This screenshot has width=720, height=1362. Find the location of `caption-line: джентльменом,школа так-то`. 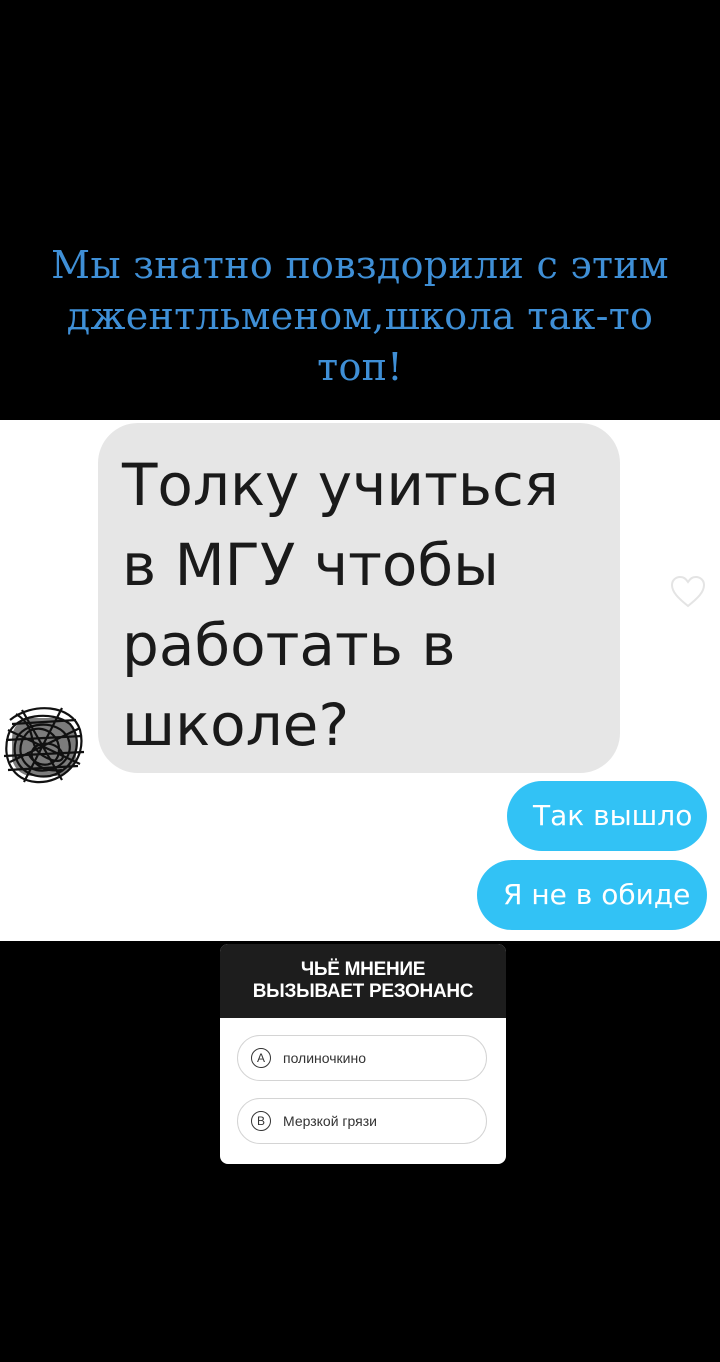

caption-line: джентльменом,школа так-то is located at coordinates (360, 316).